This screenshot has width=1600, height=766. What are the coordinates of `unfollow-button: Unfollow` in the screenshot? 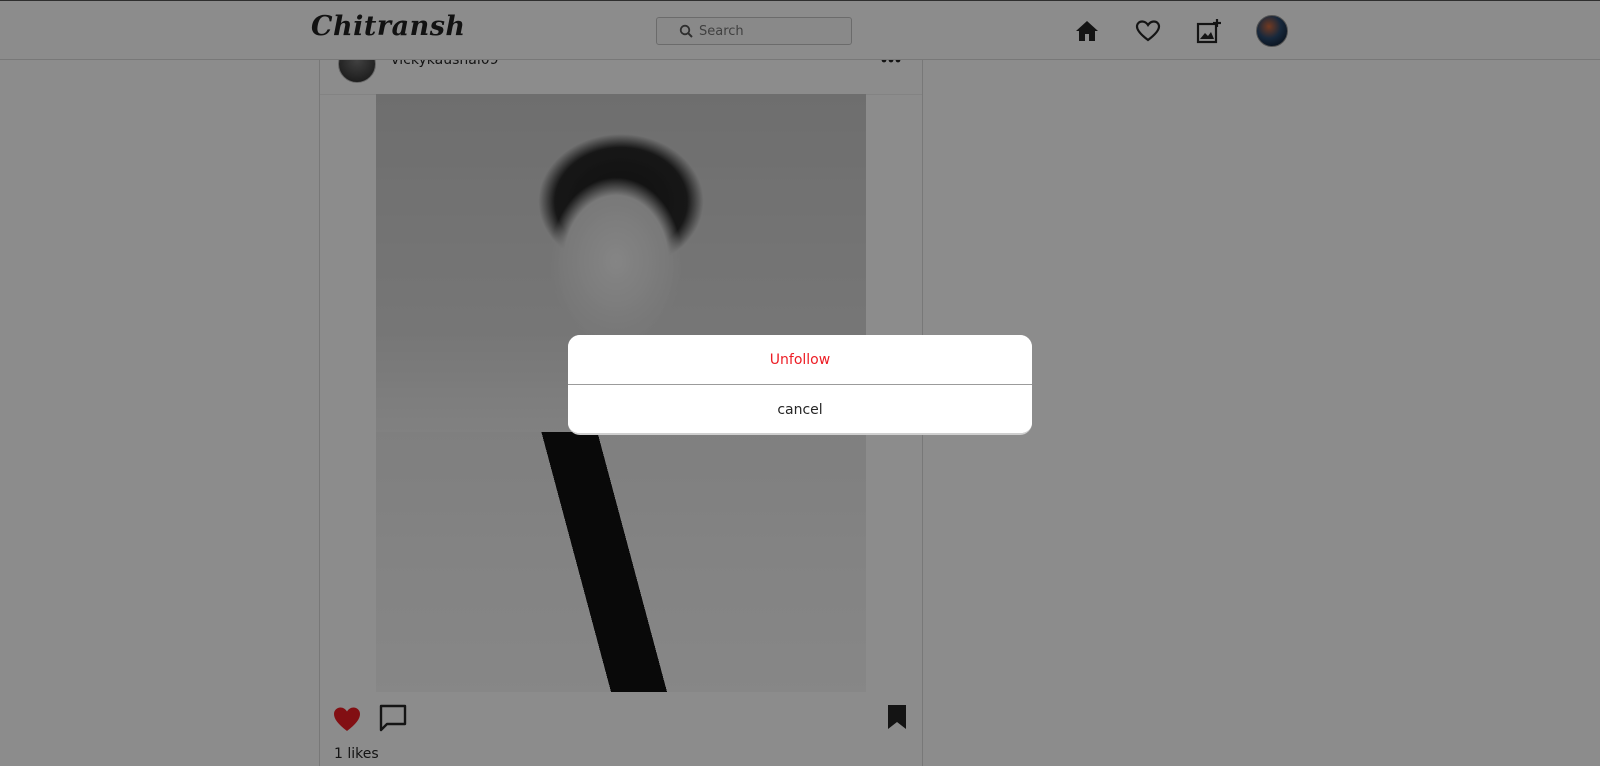 It's located at (800, 360).